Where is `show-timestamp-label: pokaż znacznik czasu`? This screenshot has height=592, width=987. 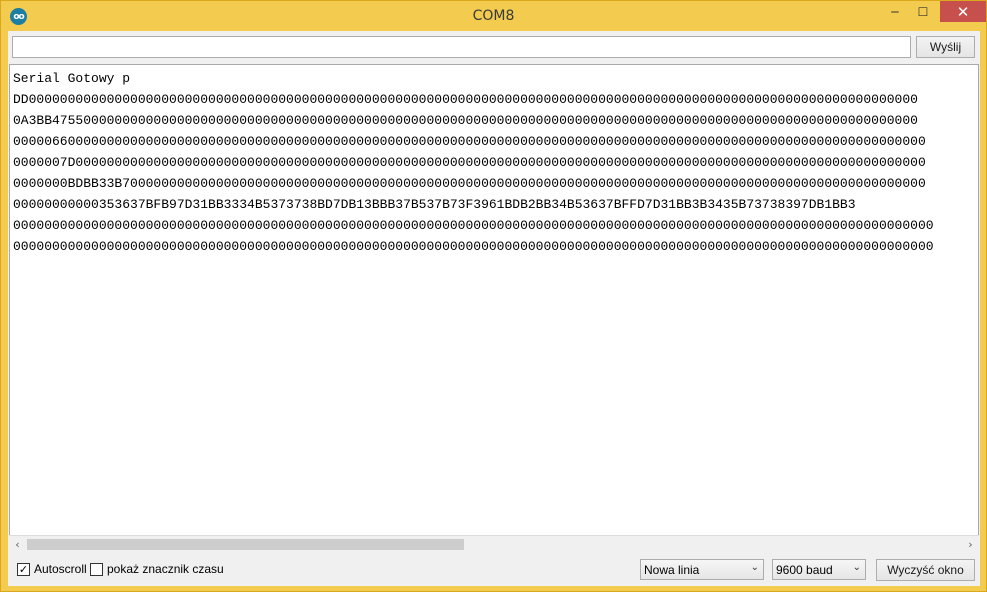
show-timestamp-label: pokaż znacznik czasu is located at coordinates (165, 569).